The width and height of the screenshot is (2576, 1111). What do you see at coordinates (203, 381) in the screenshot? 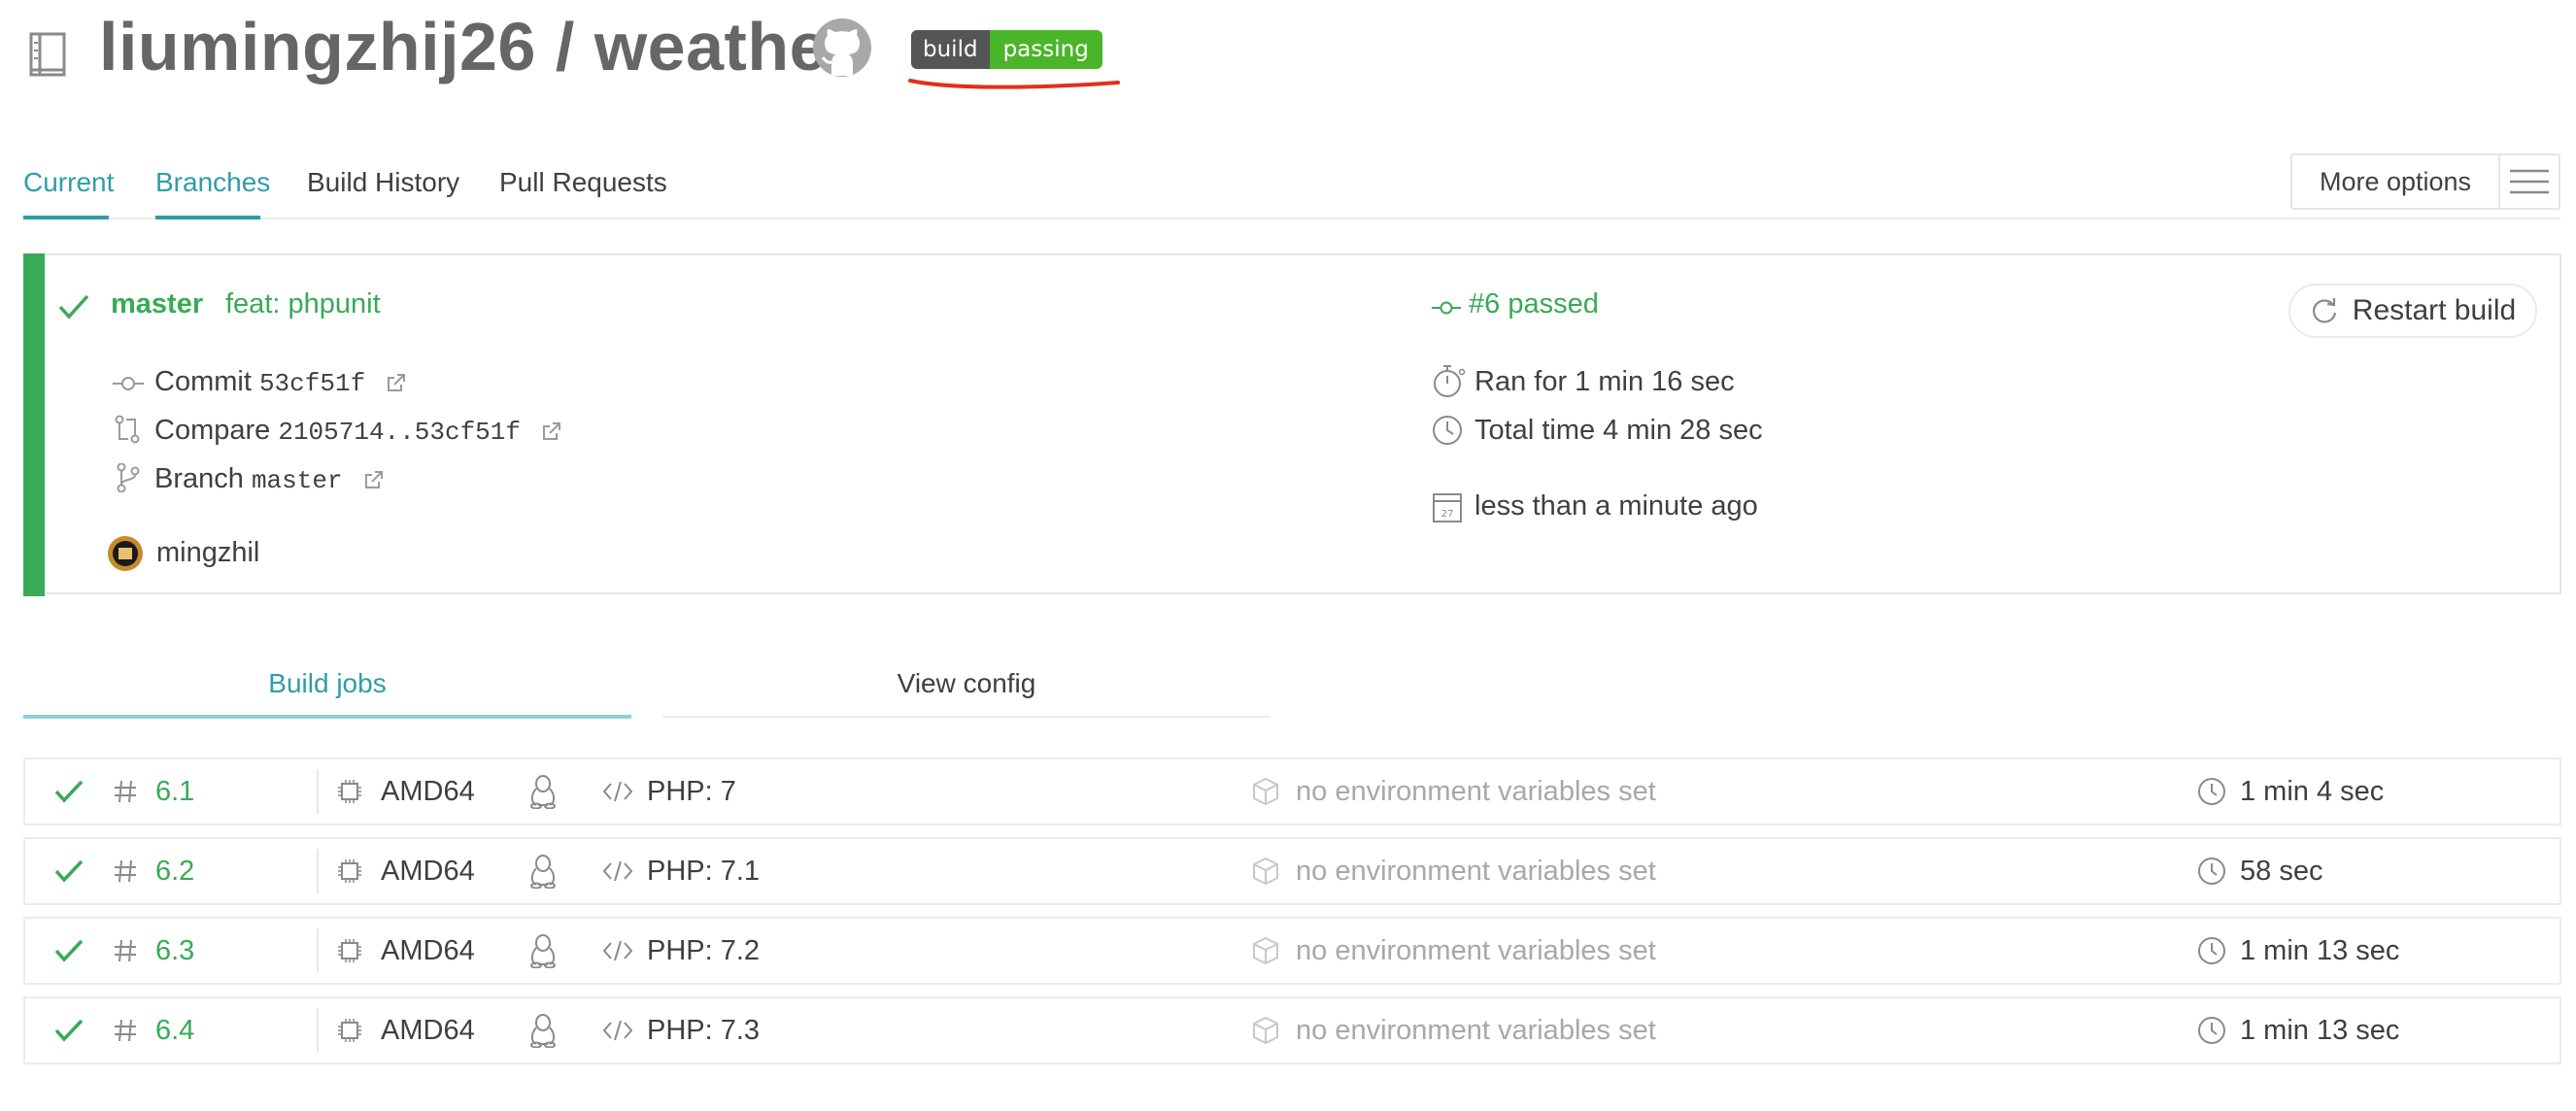
I see `commit-label: Commit` at bounding box center [203, 381].